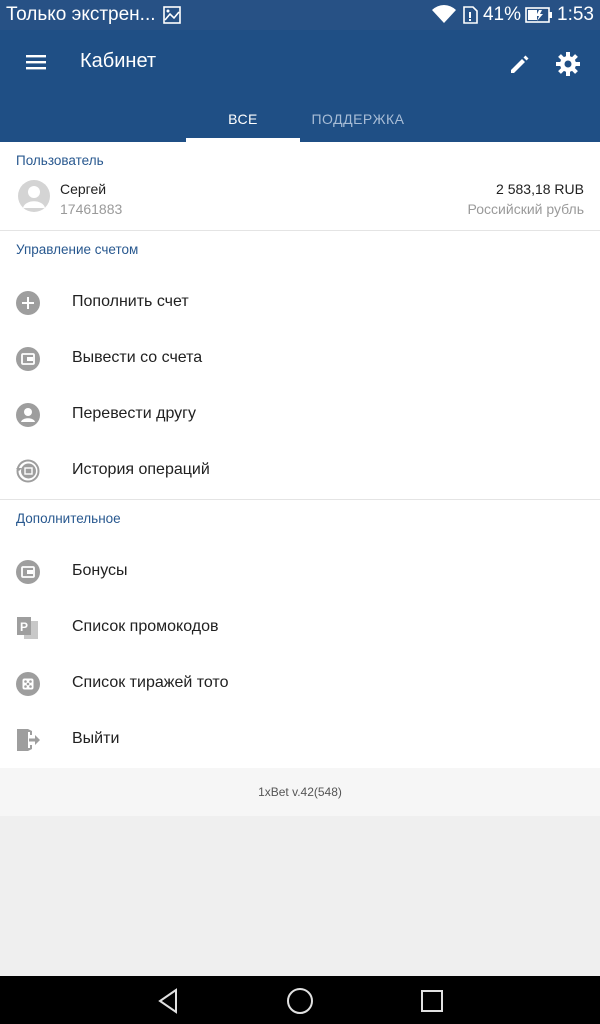  What do you see at coordinates (539, 15) in the screenshot?
I see `battery-icon` at bounding box center [539, 15].